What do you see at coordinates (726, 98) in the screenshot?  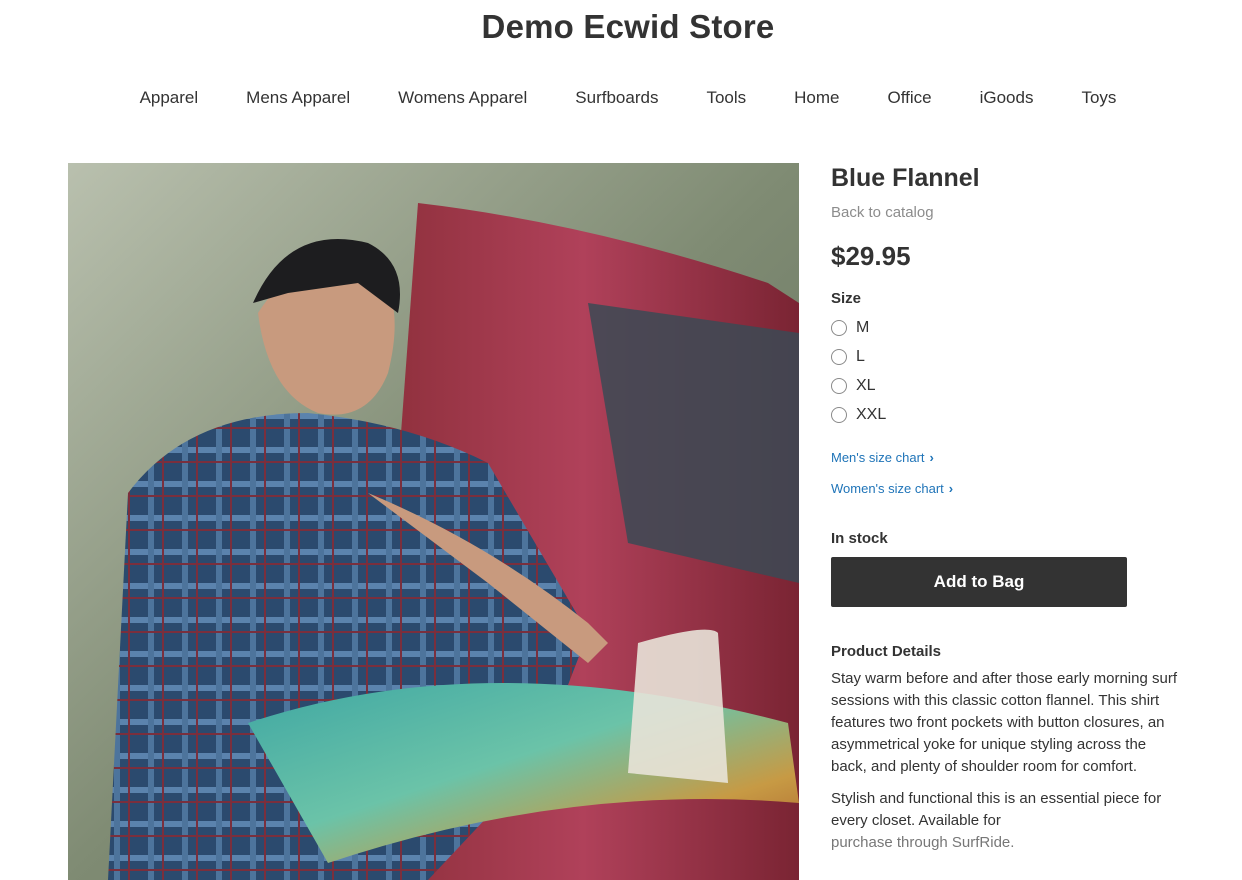 I see `nav-item-tools: Tools` at bounding box center [726, 98].